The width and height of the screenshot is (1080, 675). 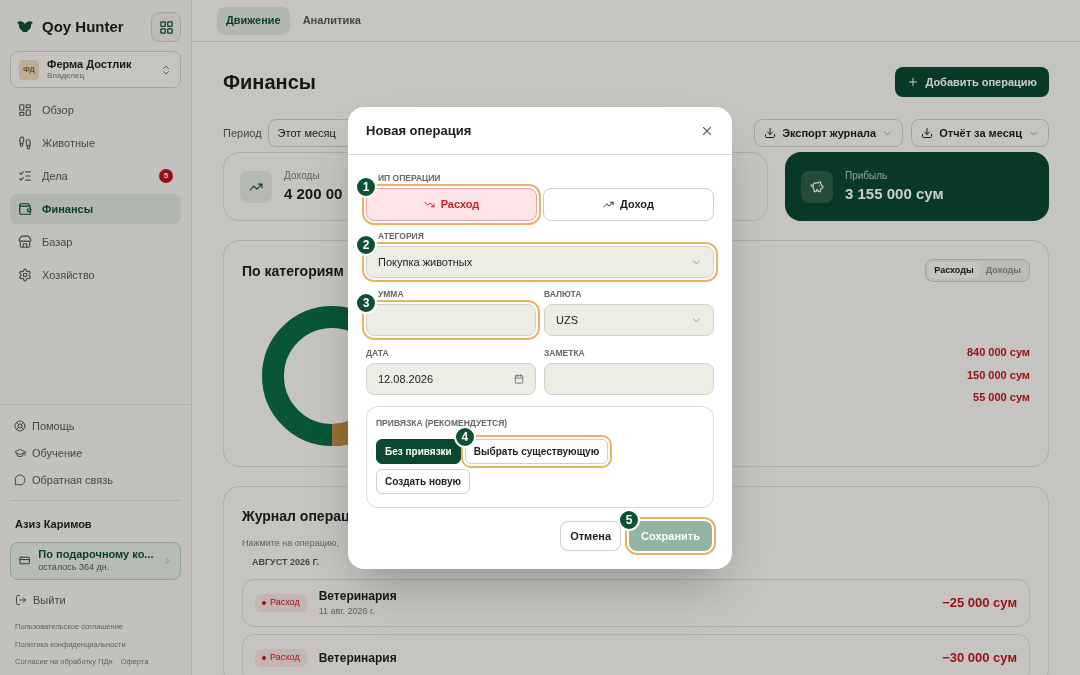 What do you see at coordinates (95, 480) in the screenshot?
I see `help-link: Обратная связь` at bounding box center [95, 480].